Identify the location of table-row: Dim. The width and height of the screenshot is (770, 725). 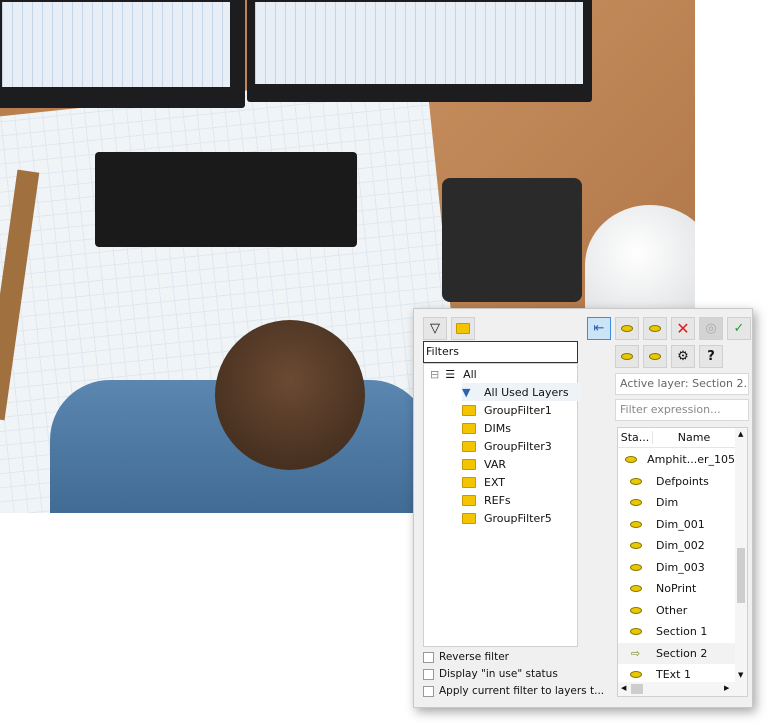
(676, 502).